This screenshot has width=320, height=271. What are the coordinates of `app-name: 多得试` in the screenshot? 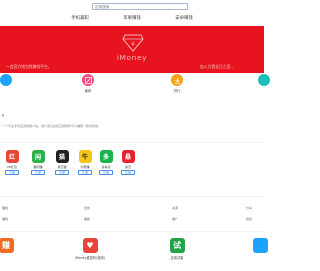 It's located at (106, 167).